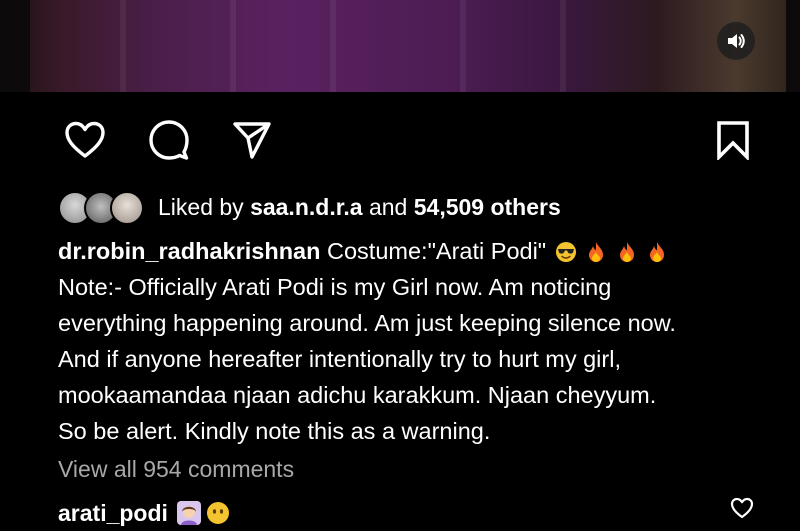 The height and width of the screenshot is (531, 800). I want to click on liker-avatars, so click(105, 208).